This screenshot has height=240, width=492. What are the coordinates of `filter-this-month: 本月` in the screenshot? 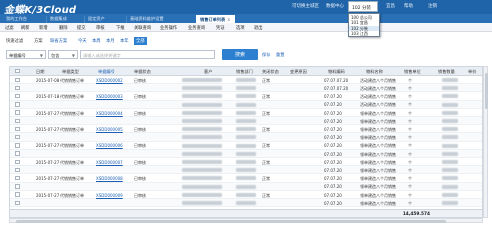 It's located at (110, 41).